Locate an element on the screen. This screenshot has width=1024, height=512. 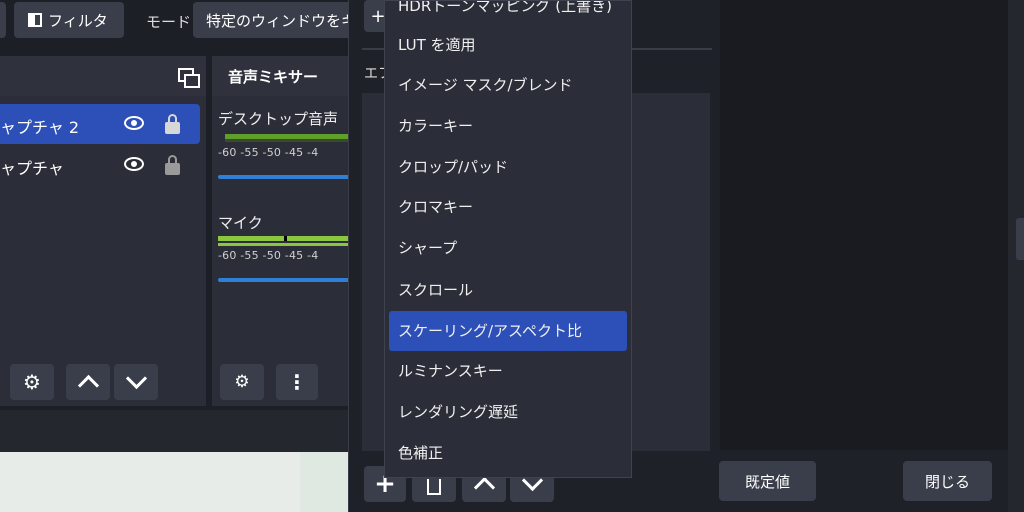
gears-icon: ⚙ is located at coordinates (242, 382).